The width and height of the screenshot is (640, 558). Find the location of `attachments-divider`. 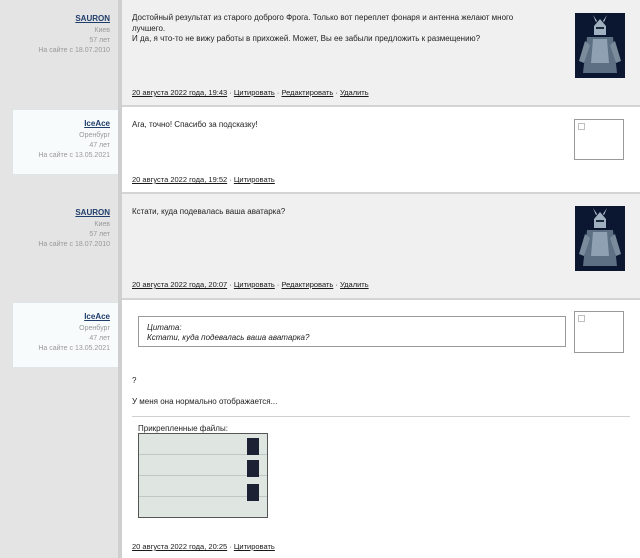

attachments-divider is located at coordinates (381, 416).